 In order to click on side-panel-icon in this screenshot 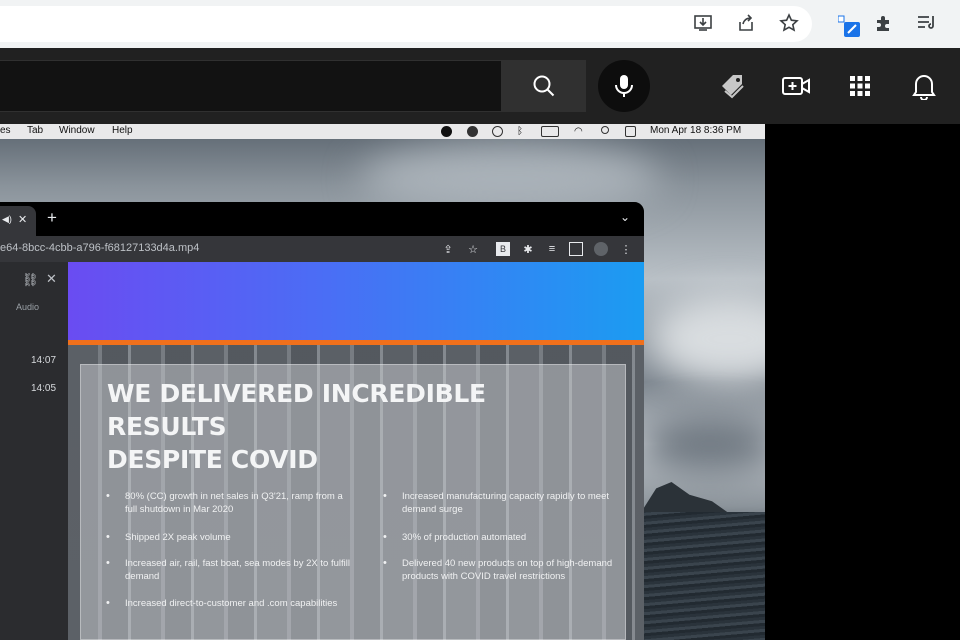, I will do `click(576, 249)`.